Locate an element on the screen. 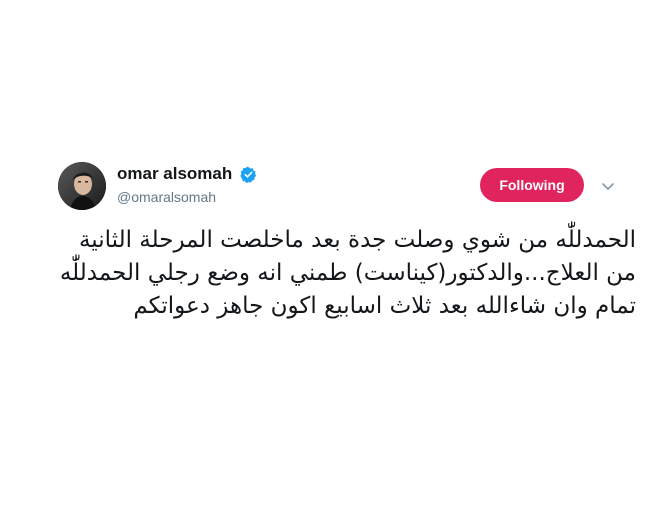 The width and height of the screenshot is (666, 529). avatar is located at coordinates (82, 186).